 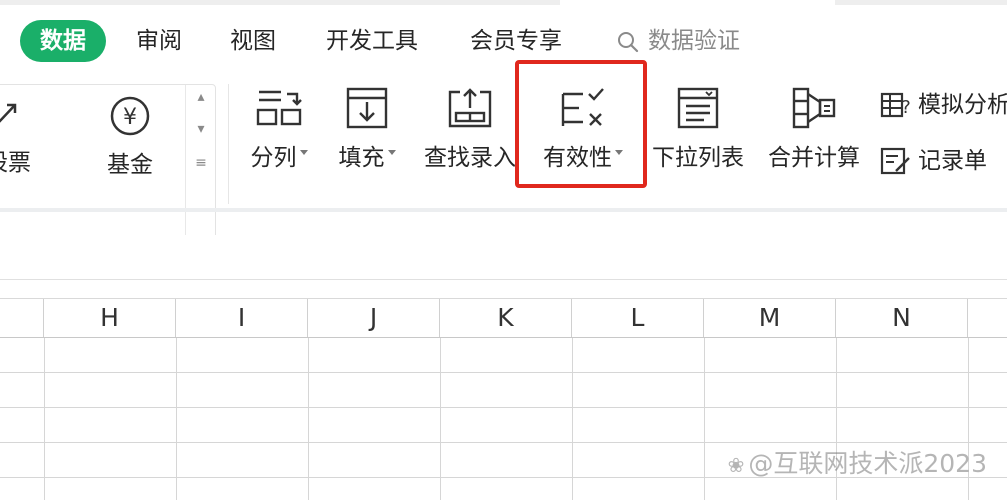 What do you see at coordinates (374, 318) in the screenshot?
I see `column-header: J` at bounding box center [374, 318].